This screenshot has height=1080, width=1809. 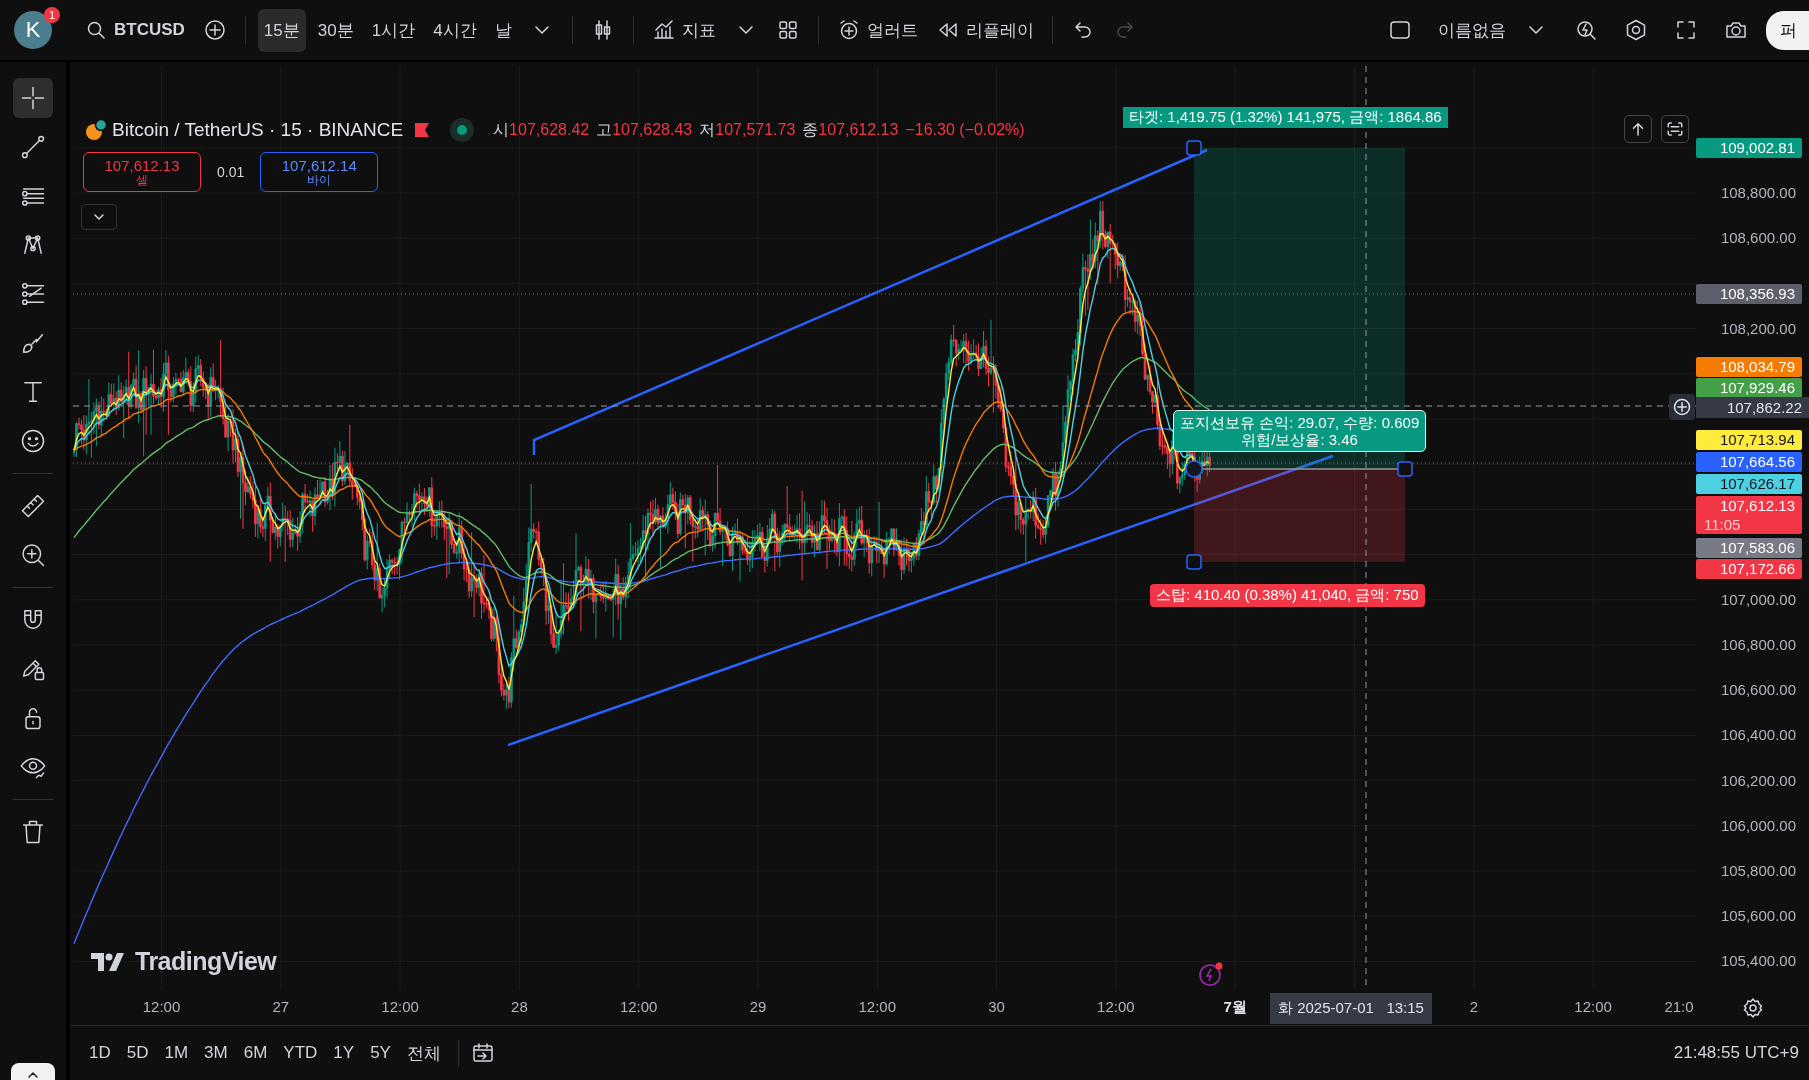 I want to click on lightning-icon, so click(x=1211, y=974).